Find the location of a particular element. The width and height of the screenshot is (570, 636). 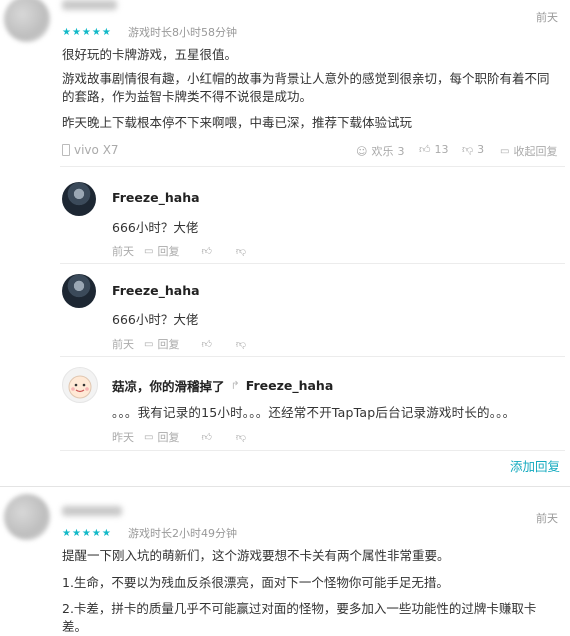

phone-icon is located at coordinates (66, 150).